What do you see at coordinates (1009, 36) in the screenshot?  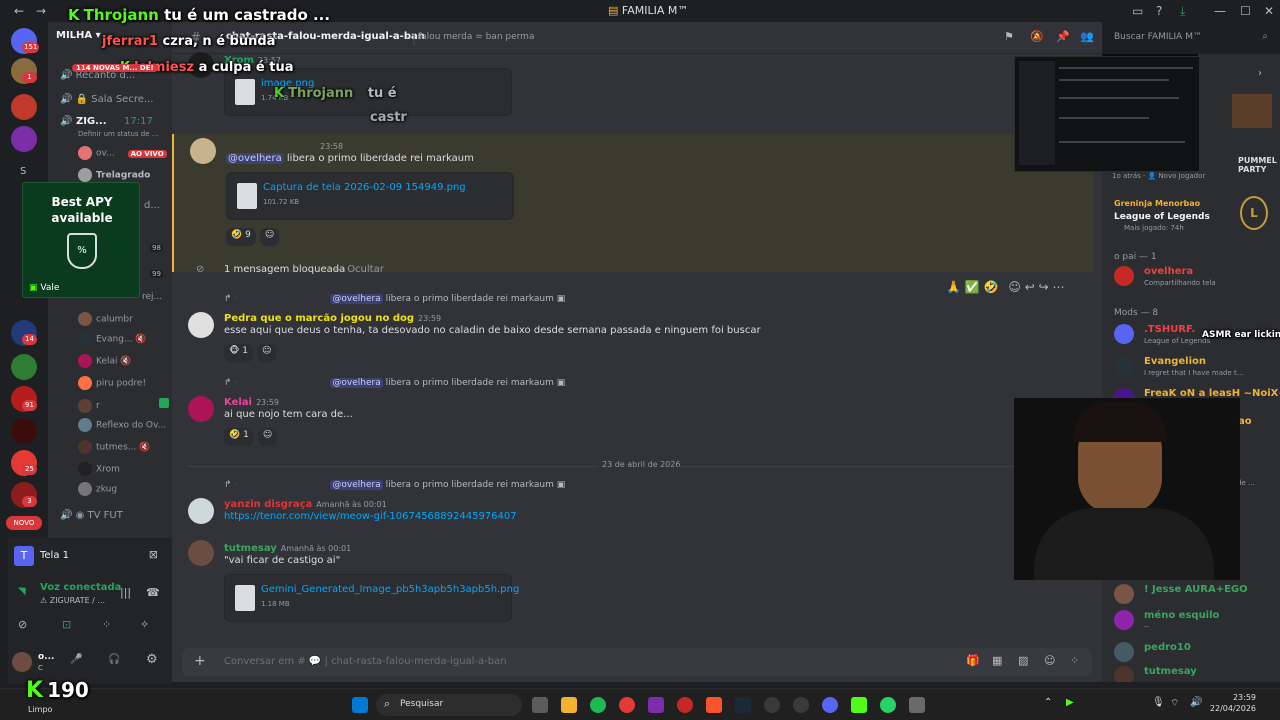 I see `threads-icon: ⚑` at bounding box center [1009, 36].